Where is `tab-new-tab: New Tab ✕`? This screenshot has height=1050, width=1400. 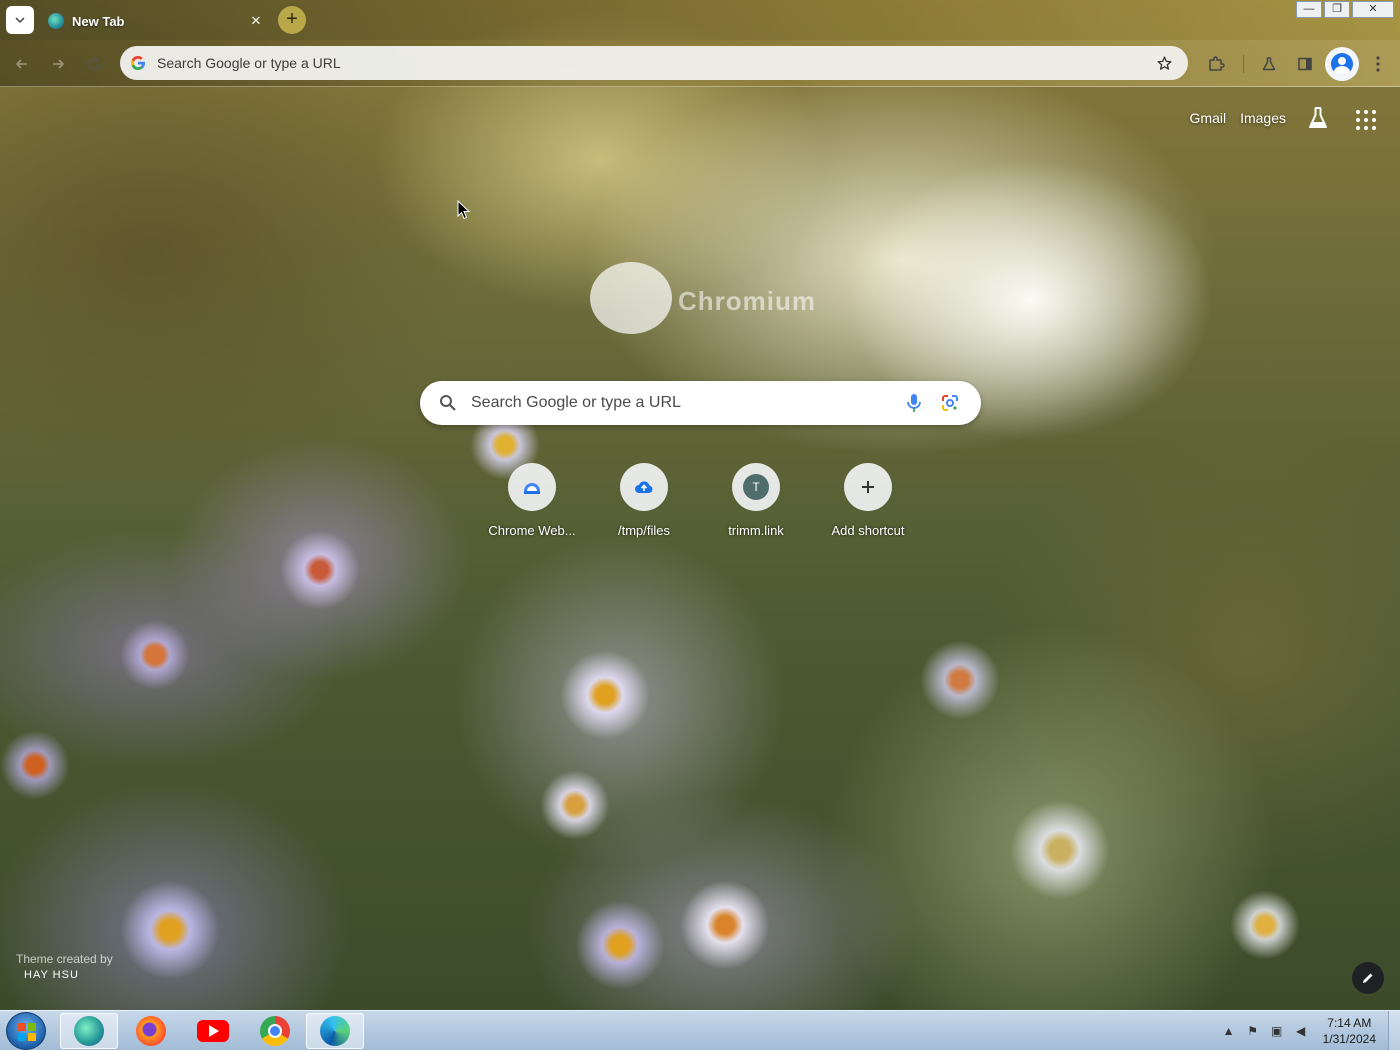
tab-new-tab: New Tab ✕ is located at coordinates (155, 21).